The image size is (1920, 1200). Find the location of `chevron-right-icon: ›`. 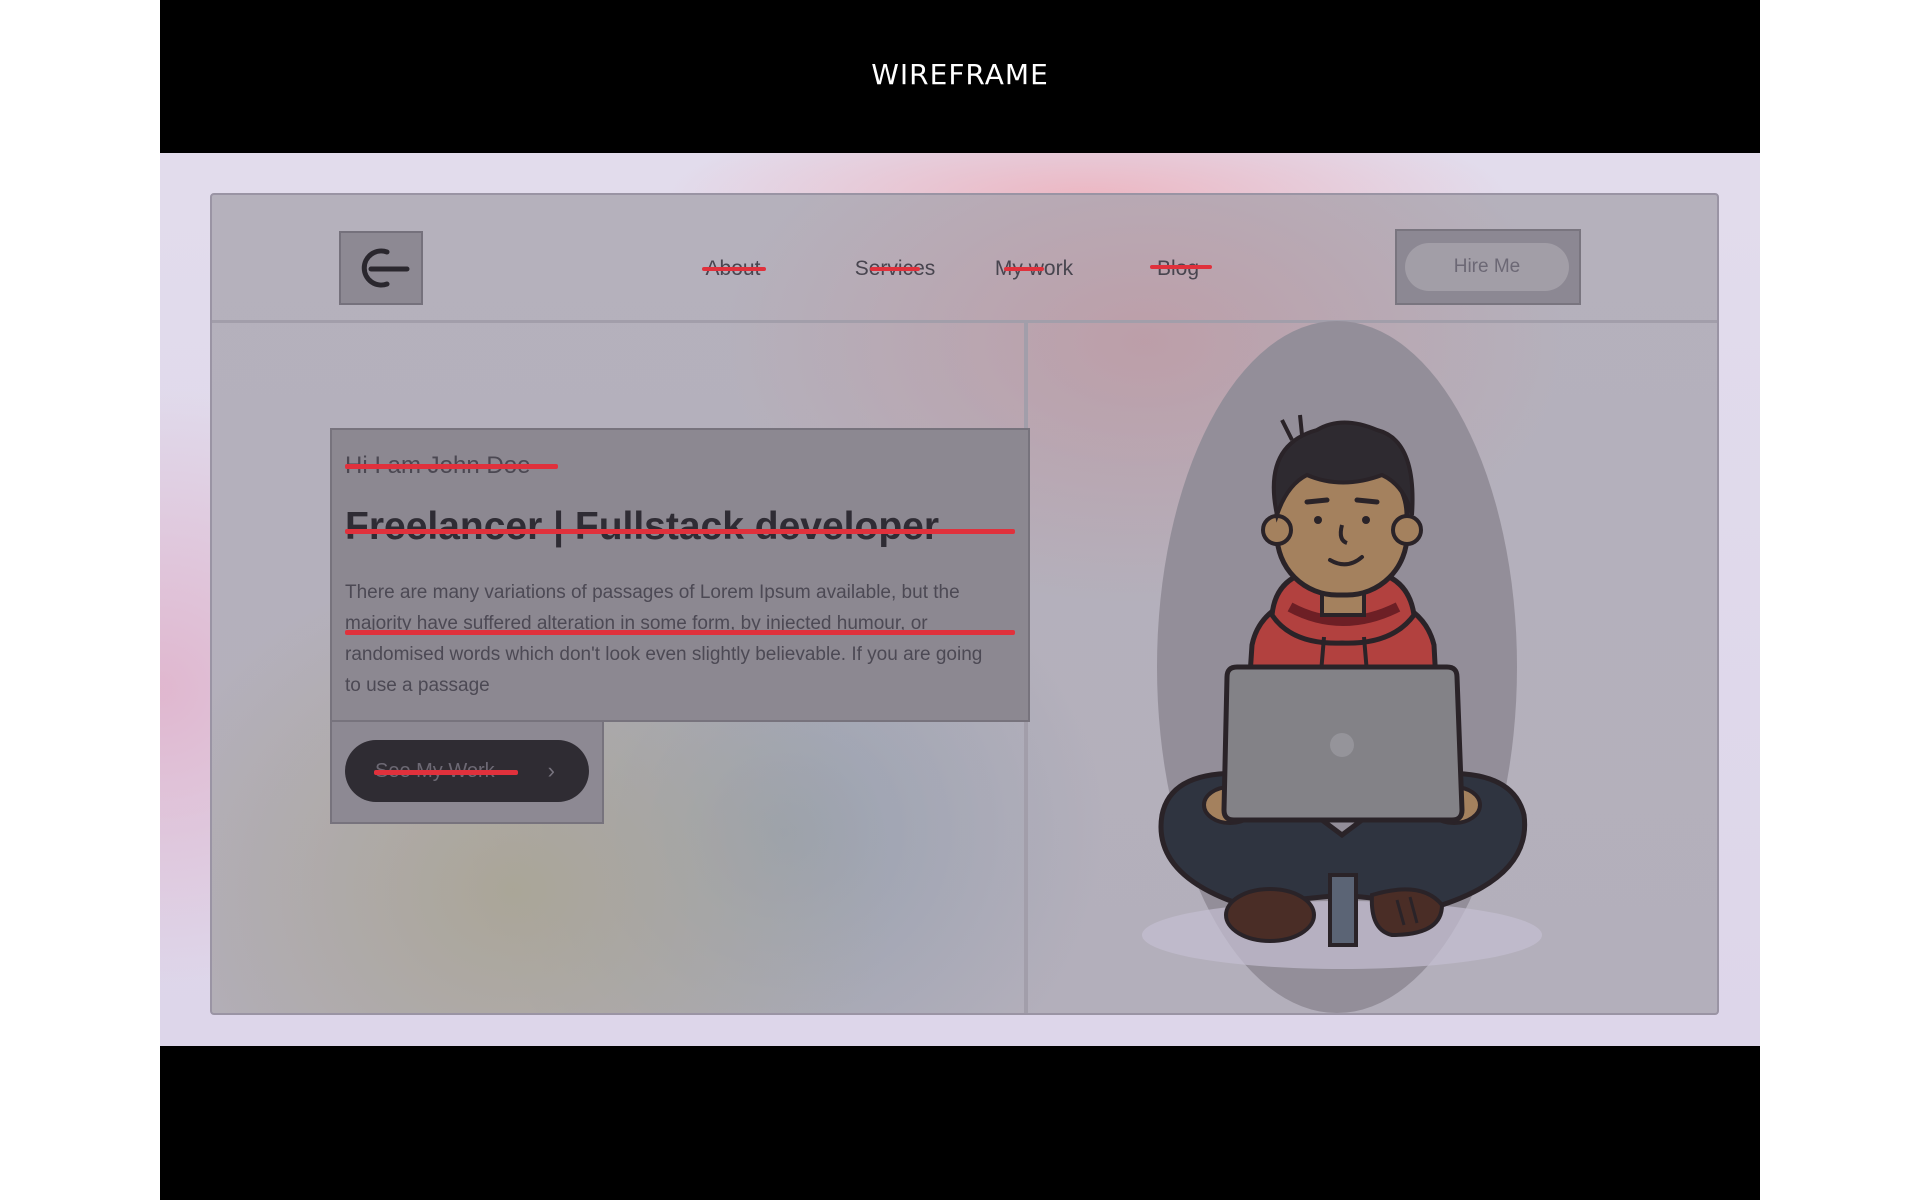

chevron-right-icon: › is located at coordinates (551, 770).